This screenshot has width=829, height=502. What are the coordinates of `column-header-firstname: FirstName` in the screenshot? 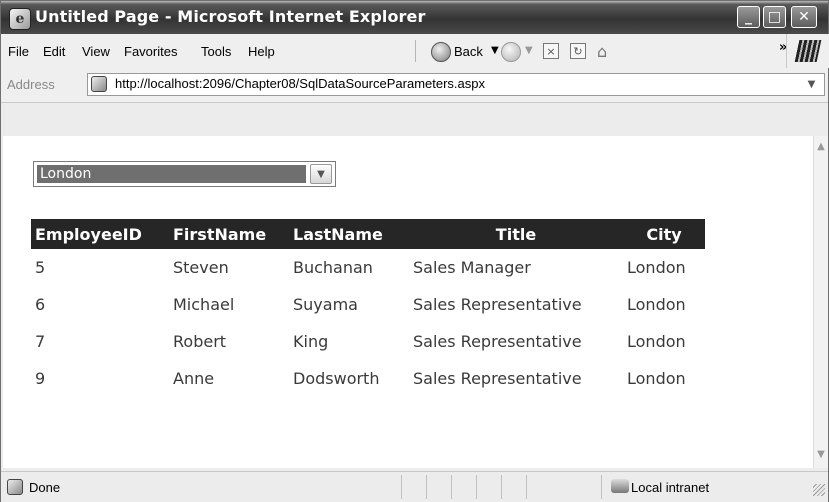 It's located at (229, 234).